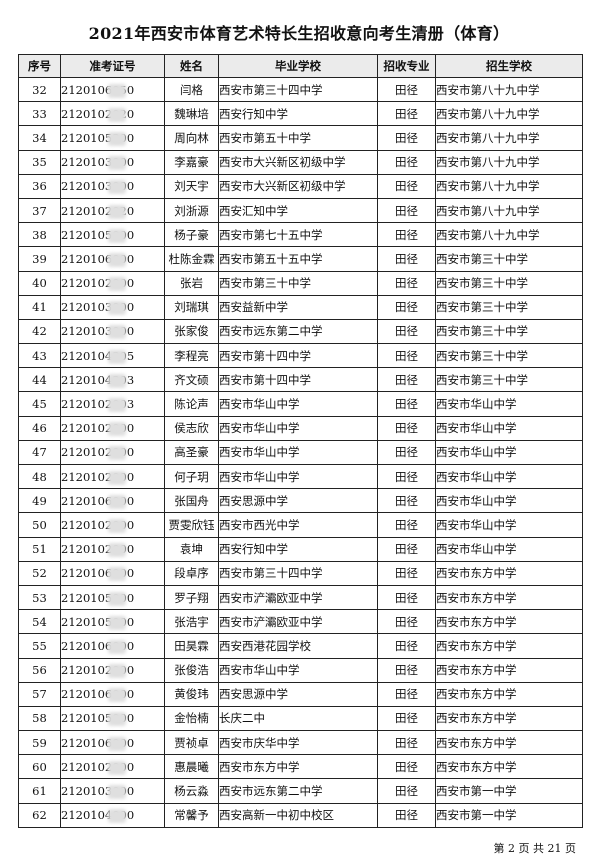 This screenshot has width=598, height=860. I want to click on exam-id-cell: 2120104305, so click(112, 356).